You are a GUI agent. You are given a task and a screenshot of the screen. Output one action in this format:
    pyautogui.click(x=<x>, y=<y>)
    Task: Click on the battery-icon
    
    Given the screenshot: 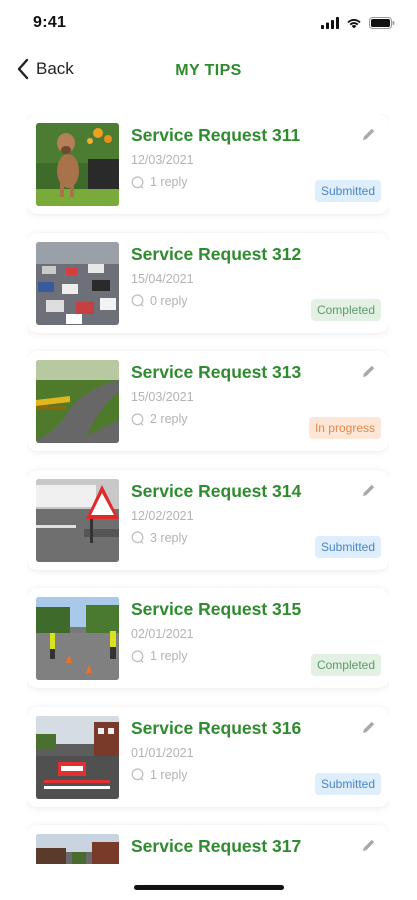 What is the action you would take?
    pyautogui.click(x=382, y=23)
    